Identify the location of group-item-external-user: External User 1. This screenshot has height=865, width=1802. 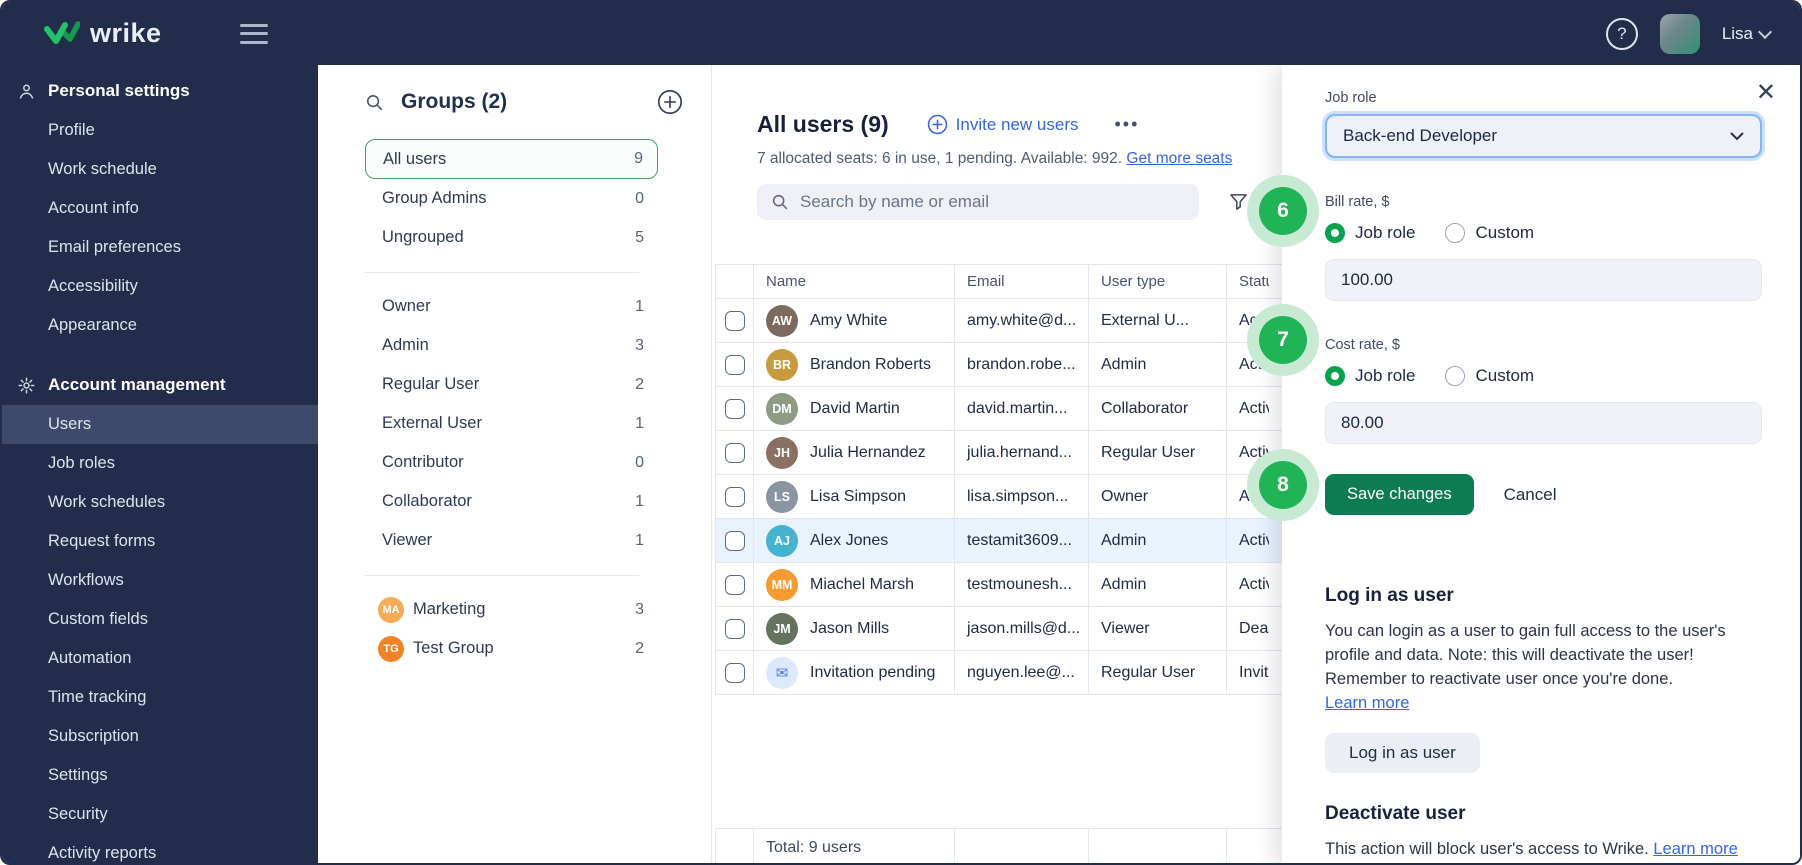
(511, 423).